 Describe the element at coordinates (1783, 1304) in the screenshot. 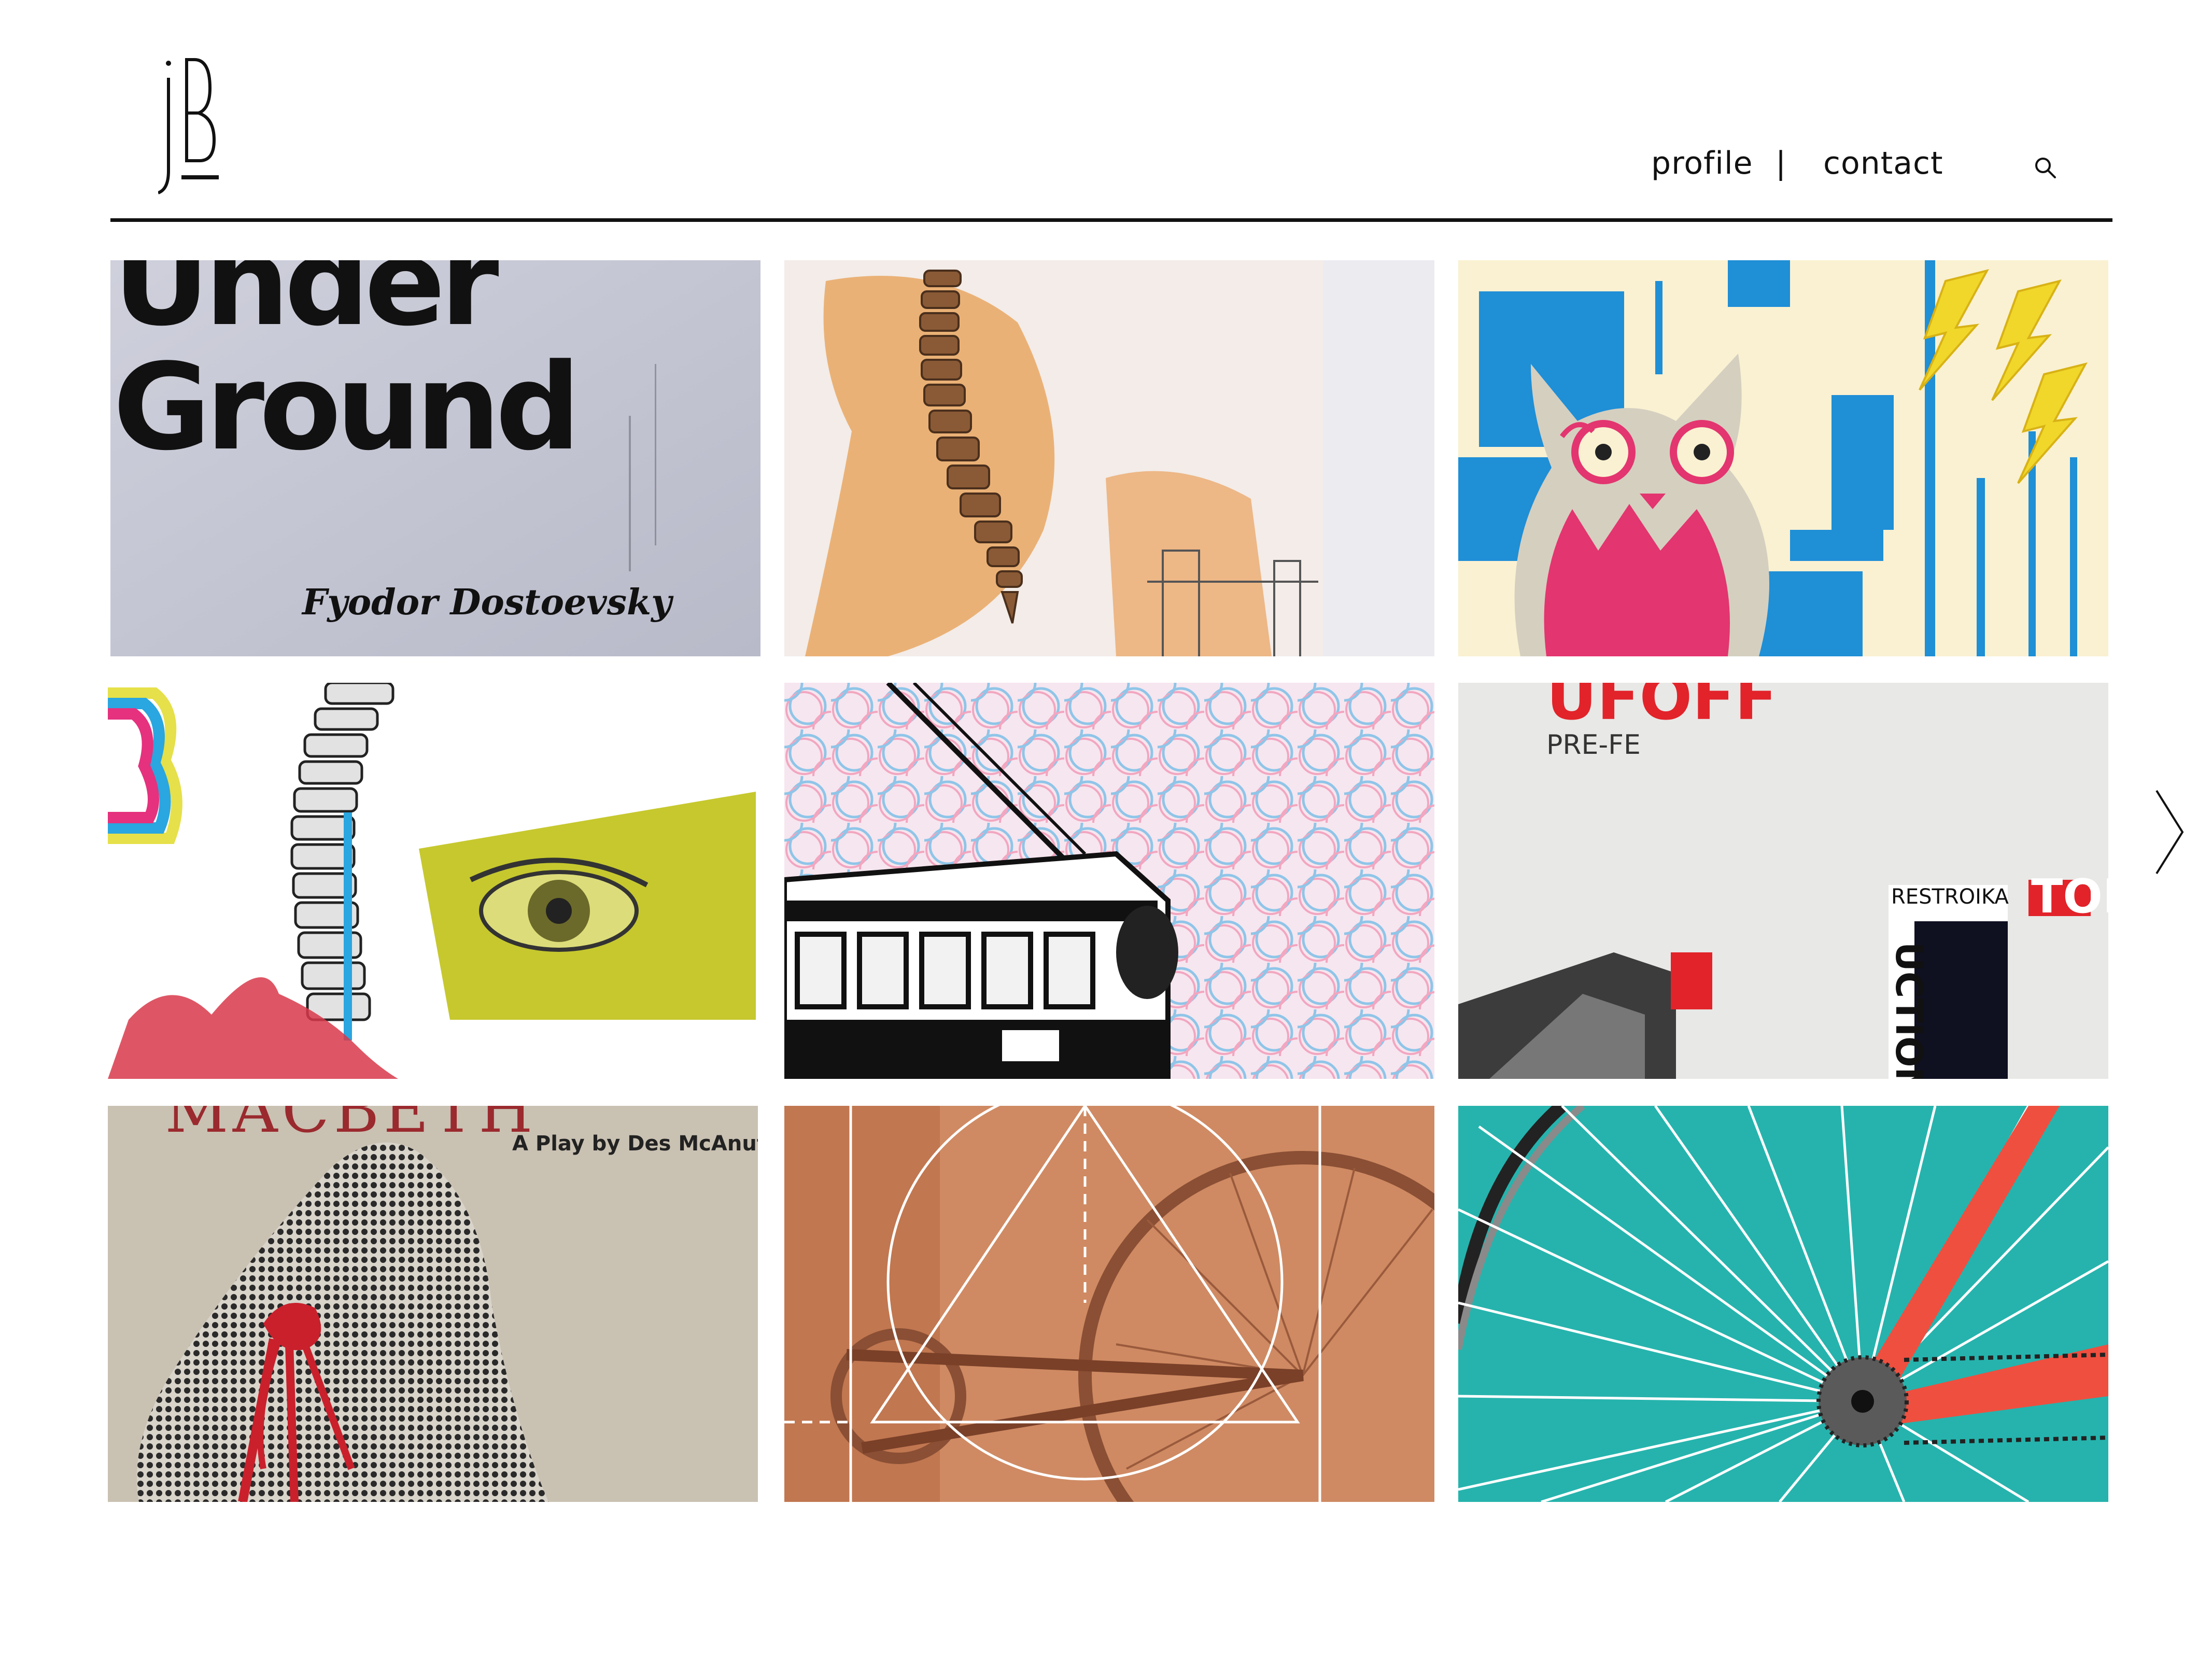

I see `gallery-tile-bicycle-wheel` at that location.